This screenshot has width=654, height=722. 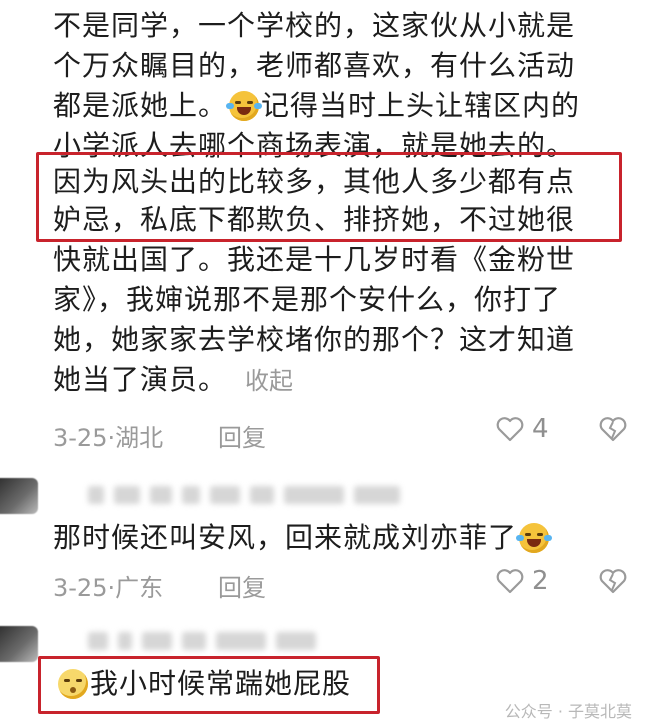 What do you see at coordinates (140, 105) in the screenshot?
I see `comment-text-segment: 都是派她上。` at bounding box center [140, 105].